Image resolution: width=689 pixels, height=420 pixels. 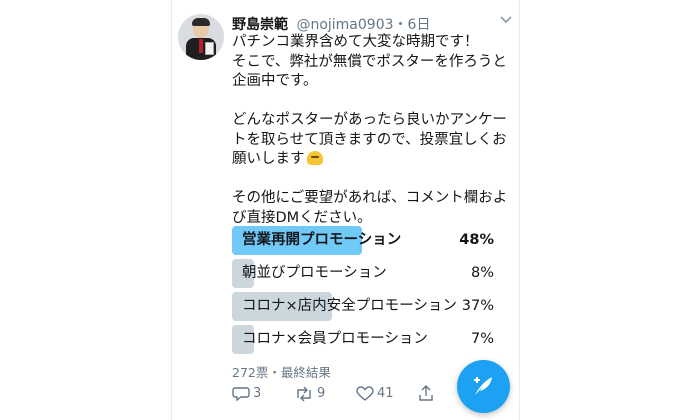 What do you see at coordinates (304, 393) in the screenshot?
I see `retweet-icon` at bounding box center [304, 393].